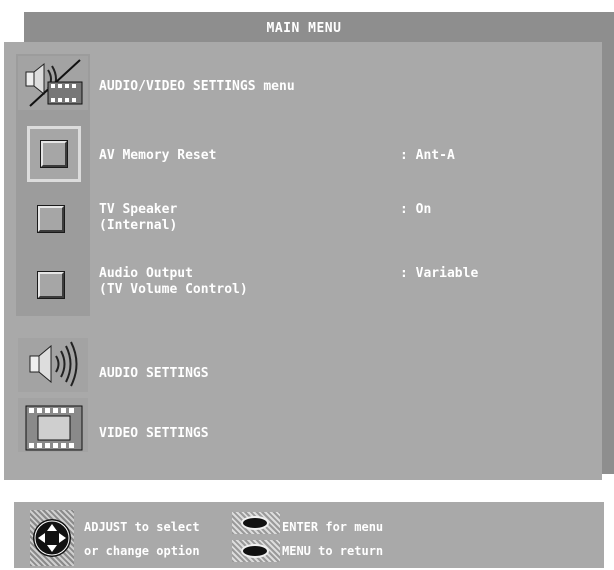 The image size is (614, 570). Describe the element at coordinates (53, 83) in the screenshot. I see `speaker-film-icon` at that location.